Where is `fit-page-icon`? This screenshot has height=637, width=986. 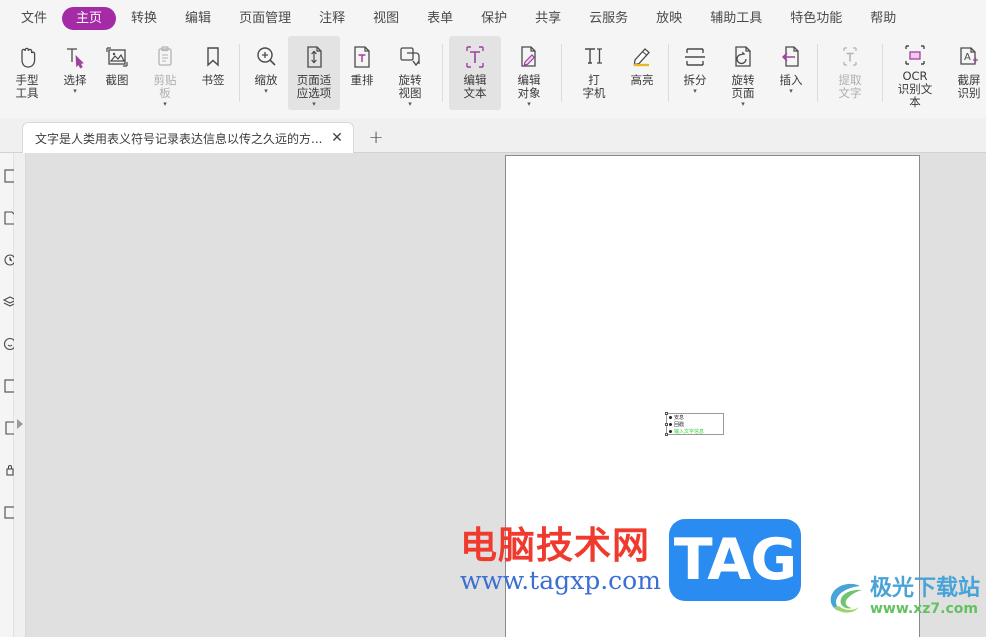 fit-page-icon is located at coordinates (314, 57).